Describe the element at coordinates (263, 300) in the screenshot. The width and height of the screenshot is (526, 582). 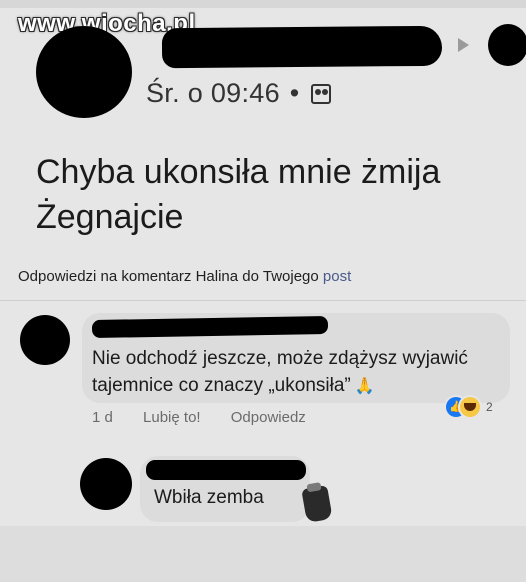
I see `divider` at that location.